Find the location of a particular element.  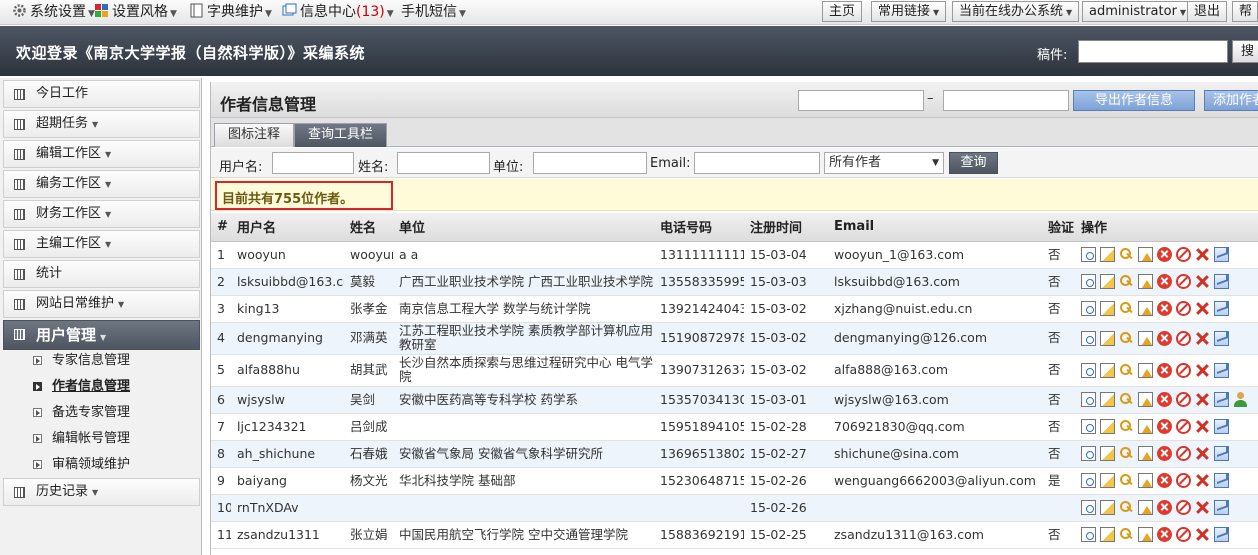

start-date-input is located at coordinates (861, 100).